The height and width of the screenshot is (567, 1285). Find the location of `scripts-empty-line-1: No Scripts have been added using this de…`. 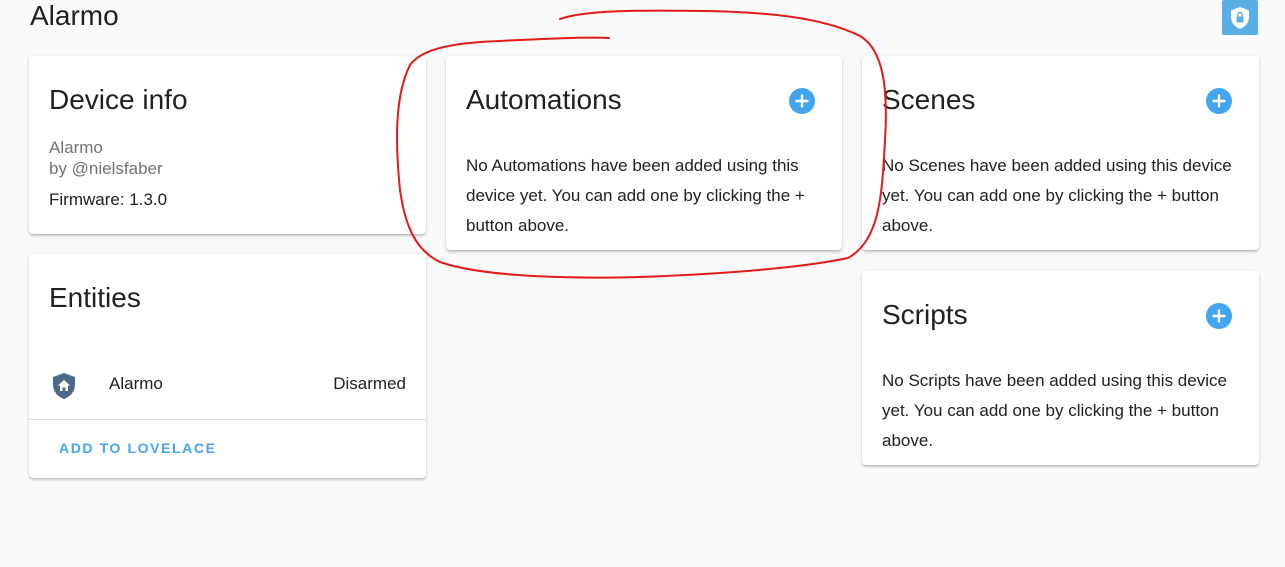

scripts-empty-line-1: No Scripts have been added using this de… is located at coordinates (1054, 380).